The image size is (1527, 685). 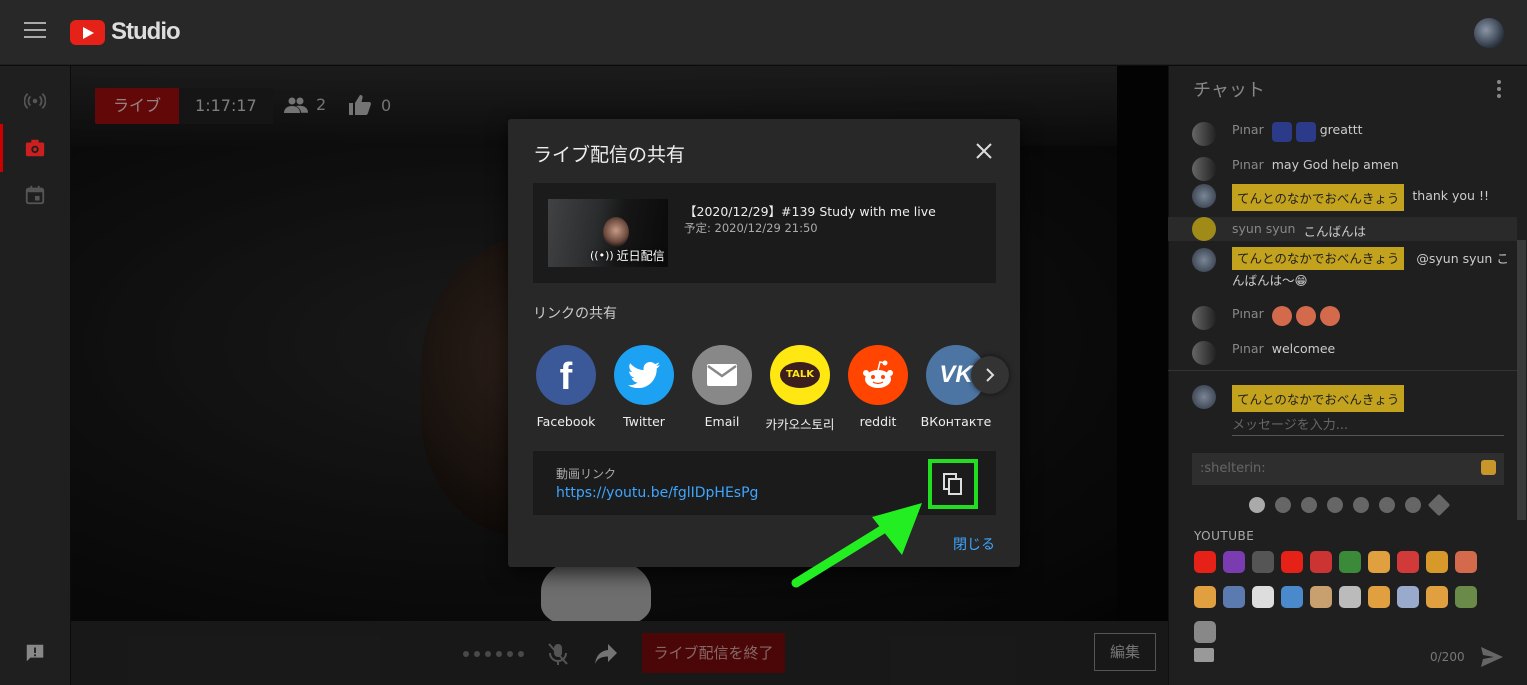 I want to click on people-category-icon, so click(x=1257, y=505).